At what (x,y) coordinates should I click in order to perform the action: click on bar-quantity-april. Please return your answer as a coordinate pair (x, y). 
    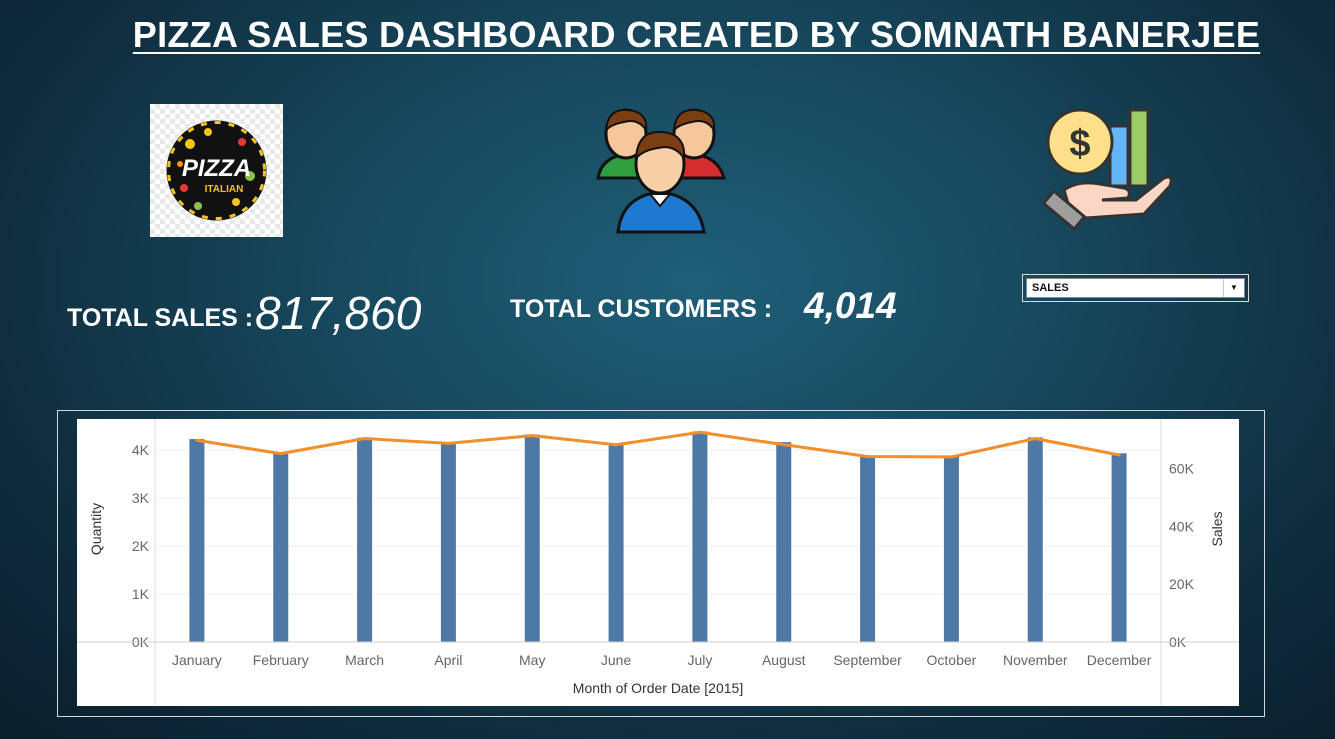
    Looking at the image, I should click on (448, 542).